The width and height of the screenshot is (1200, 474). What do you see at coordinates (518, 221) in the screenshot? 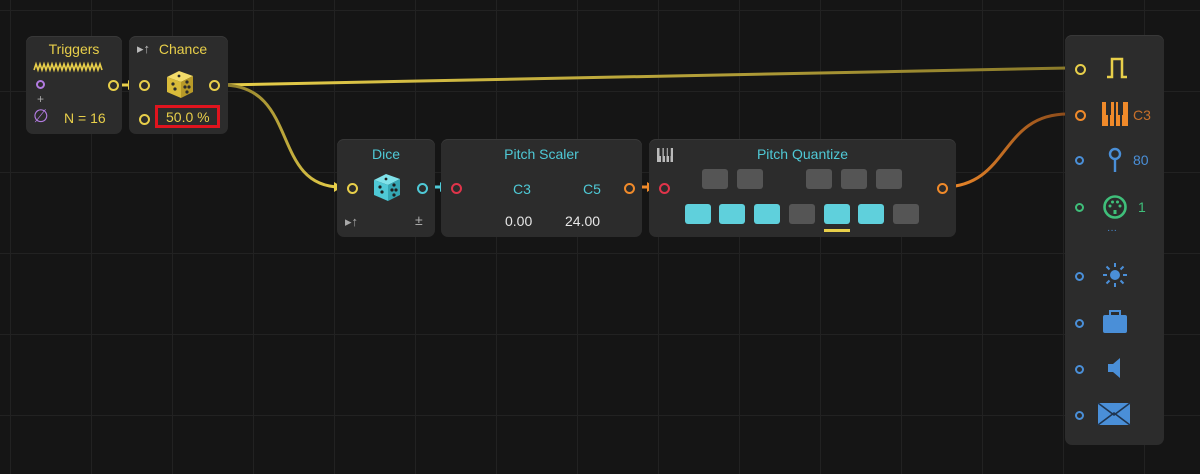
I see `pitch-scaler-low-value: 0.00` at bounding box center [518, 221].